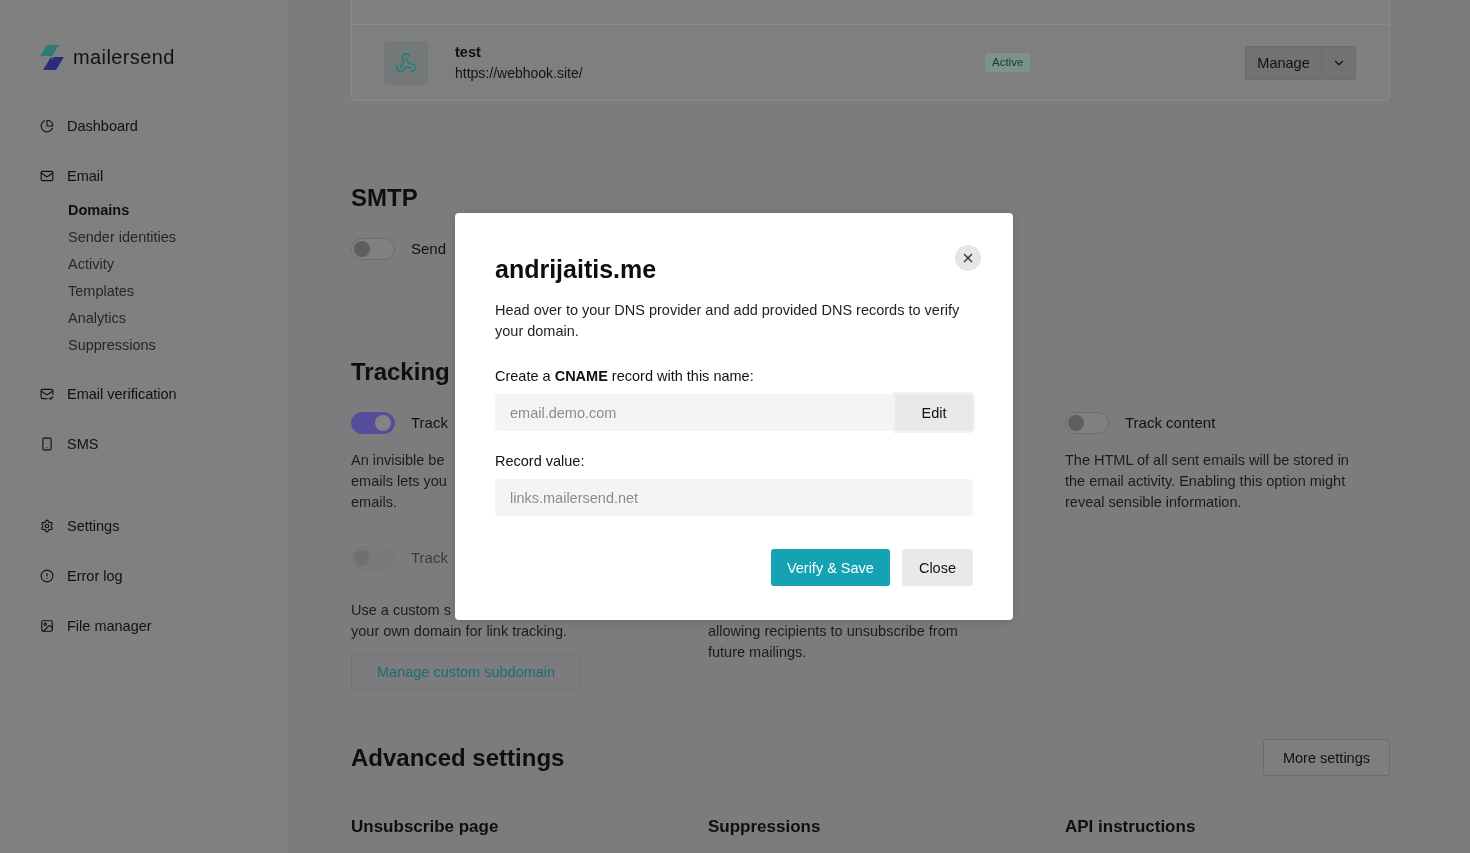 This screenshot has height=853, width=1470. I want to click on nav-subitem: Domains, so click(99, 210).